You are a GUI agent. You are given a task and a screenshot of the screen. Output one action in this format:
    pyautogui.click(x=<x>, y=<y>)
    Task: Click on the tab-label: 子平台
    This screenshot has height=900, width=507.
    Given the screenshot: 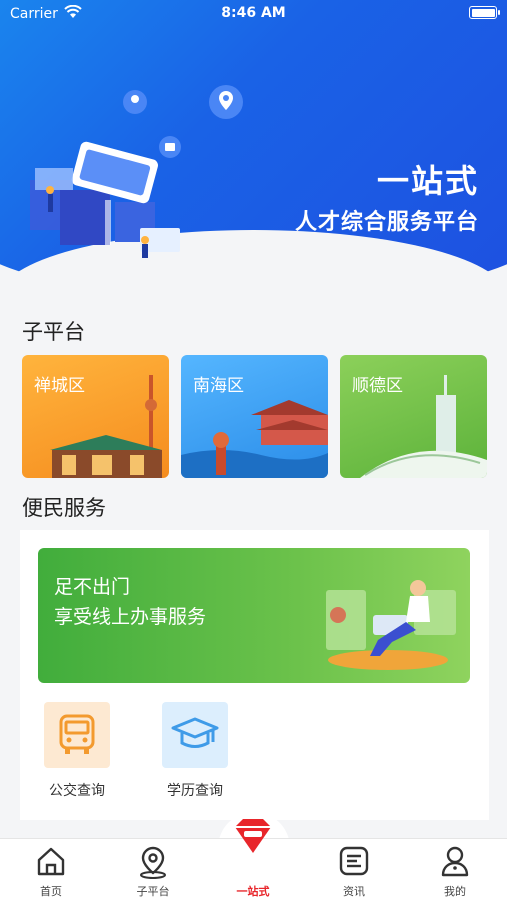 What is the action you would take?
    pyautogui.click(x=153, y=891)
    